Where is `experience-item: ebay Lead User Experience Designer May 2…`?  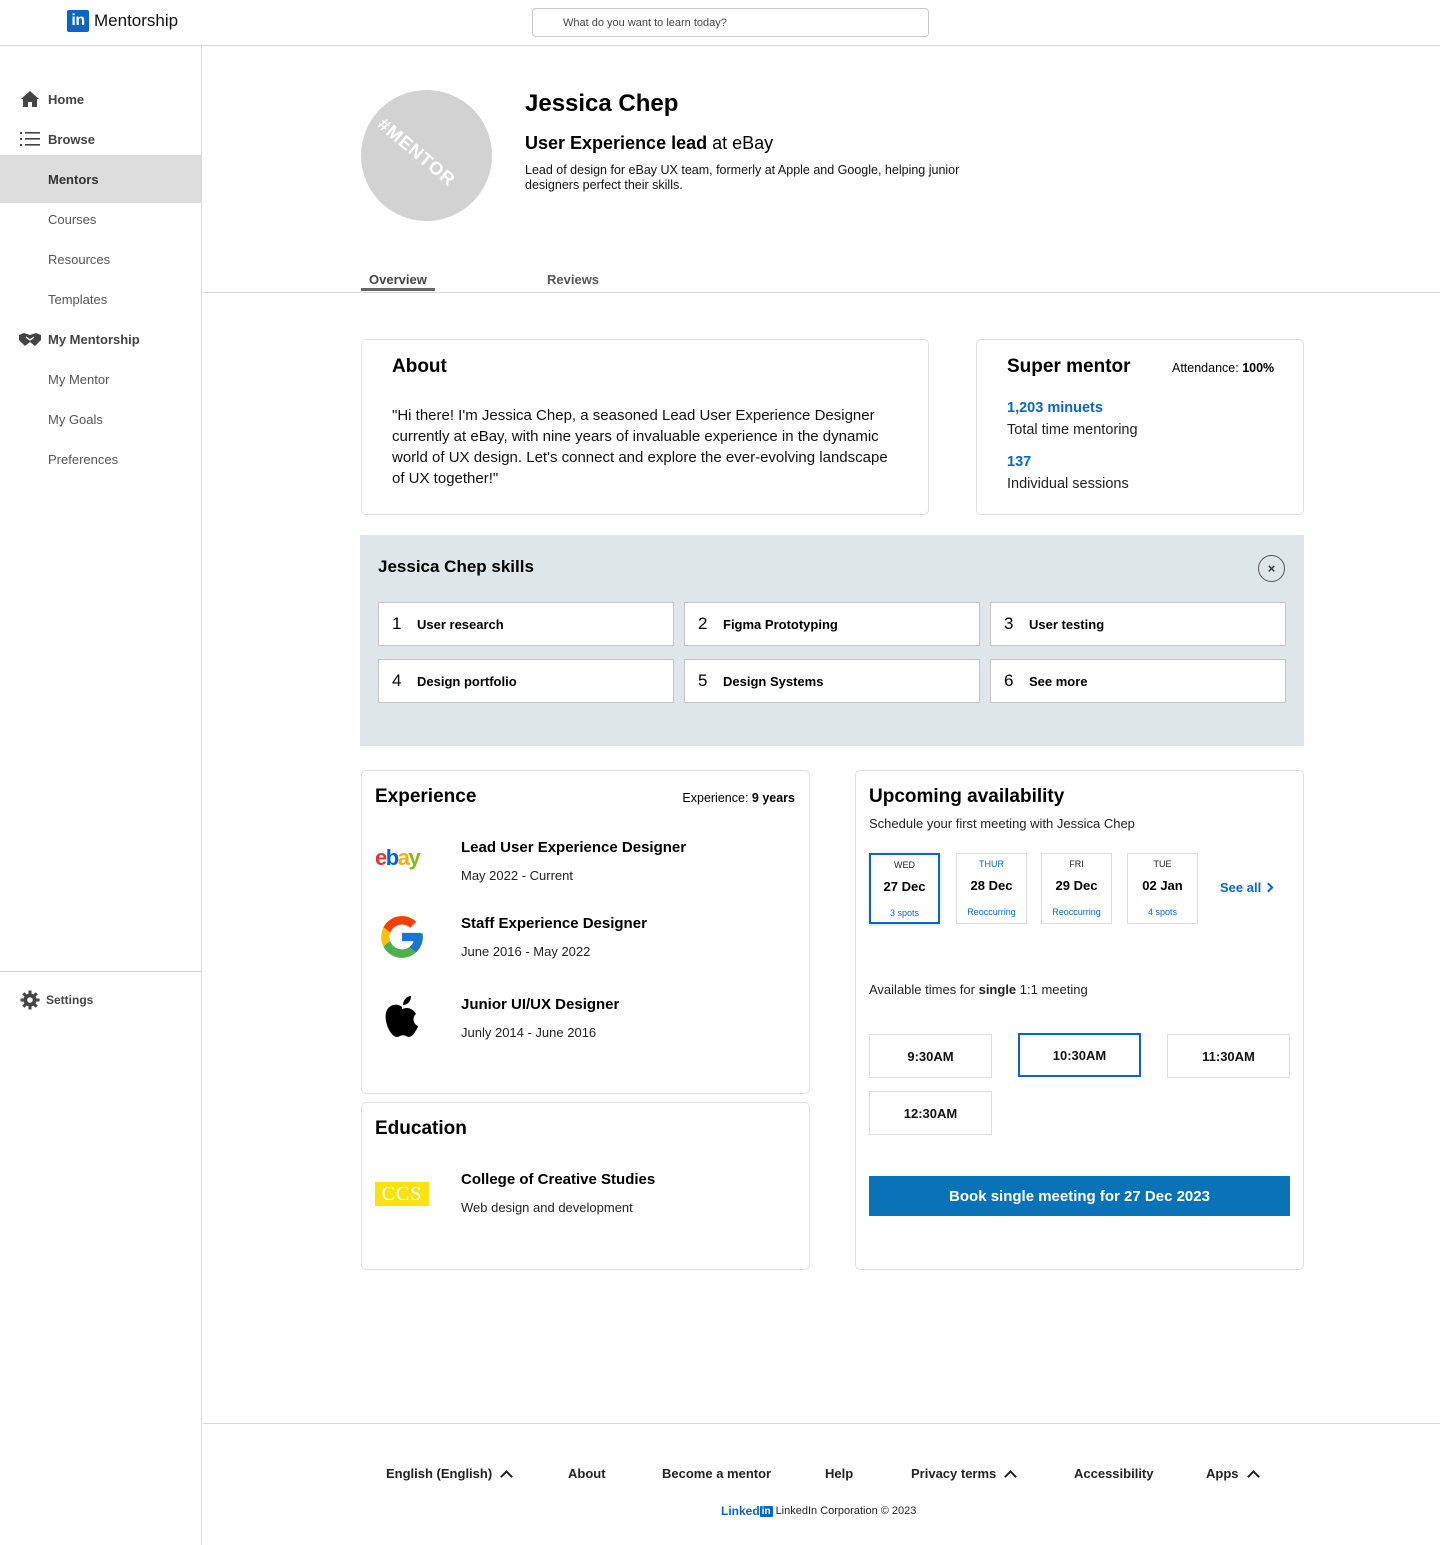
experience-item: ebay Lead User Experience Designer May 2… is located at coordinates (582, 869).